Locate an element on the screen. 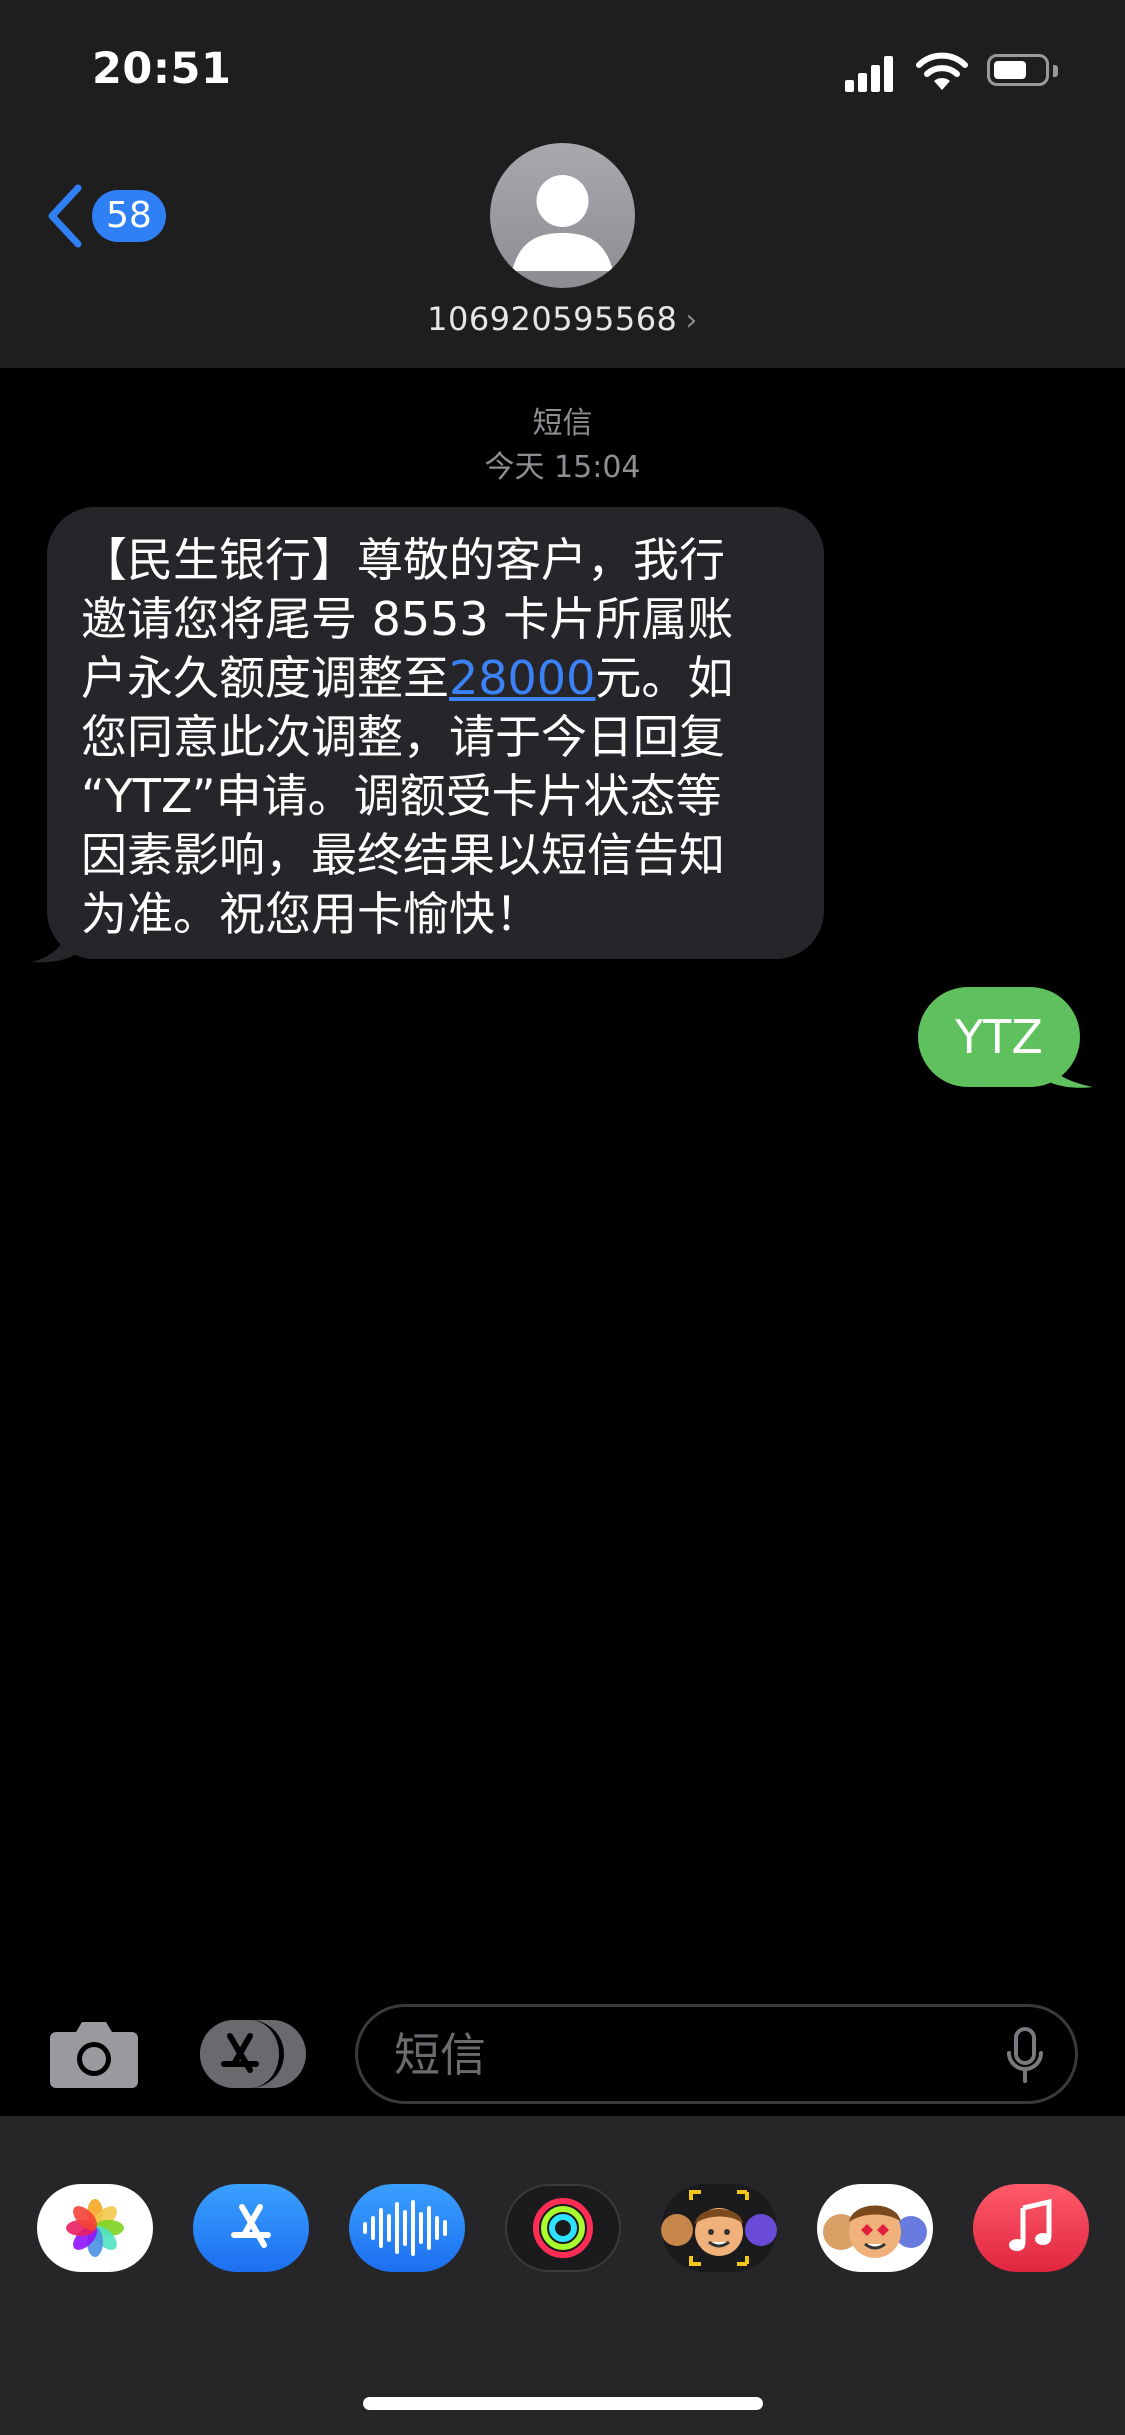 The image size is (1125, 2435). camera-icon is located at coordinates (94, 2055).